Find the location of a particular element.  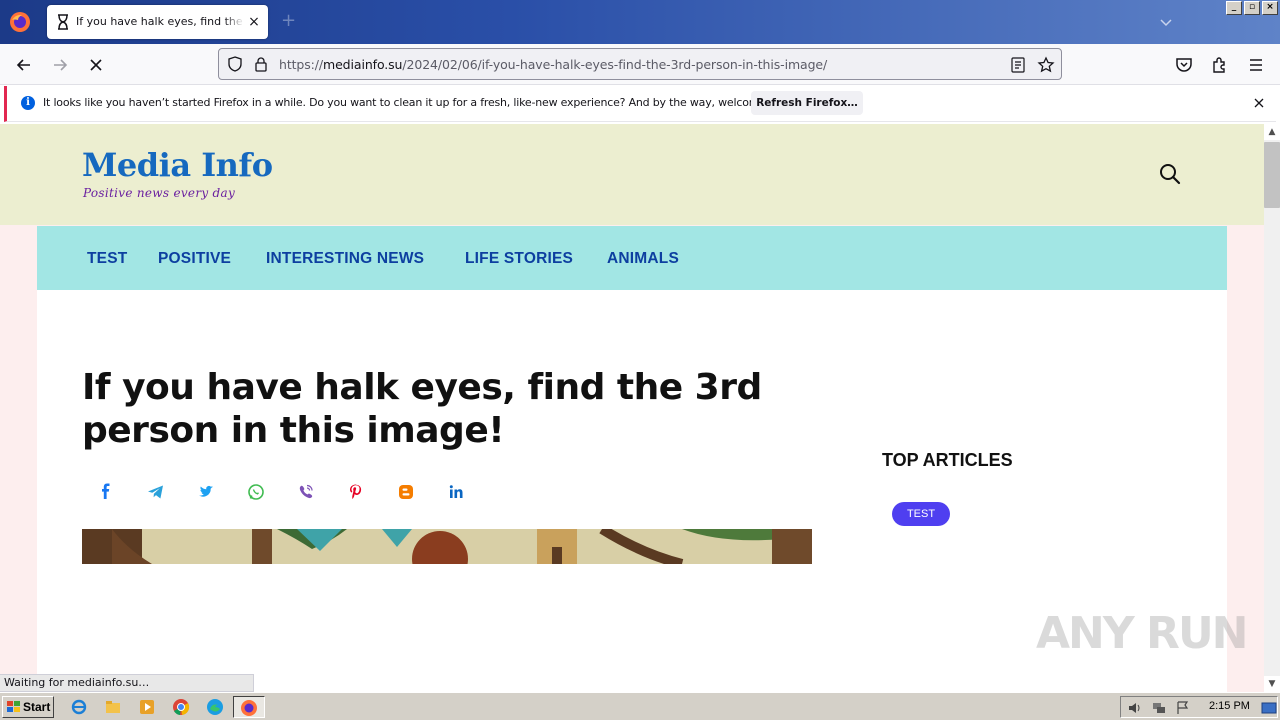

twitter-icon is located at coordinates (206, 492).